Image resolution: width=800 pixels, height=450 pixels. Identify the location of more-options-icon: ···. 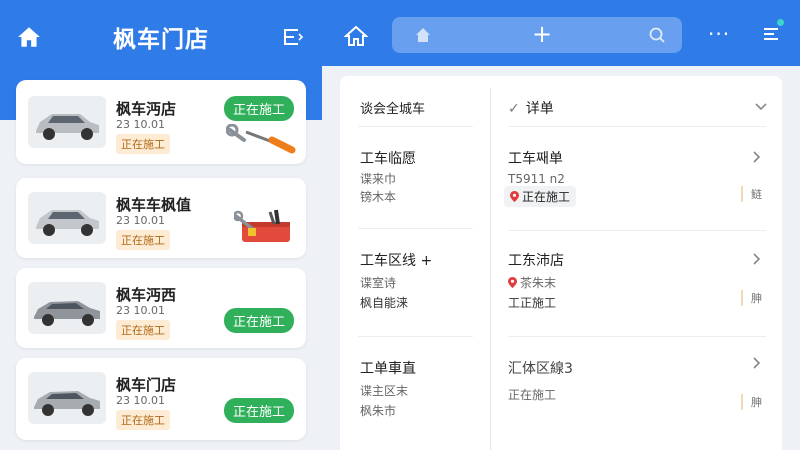
(719, 34).